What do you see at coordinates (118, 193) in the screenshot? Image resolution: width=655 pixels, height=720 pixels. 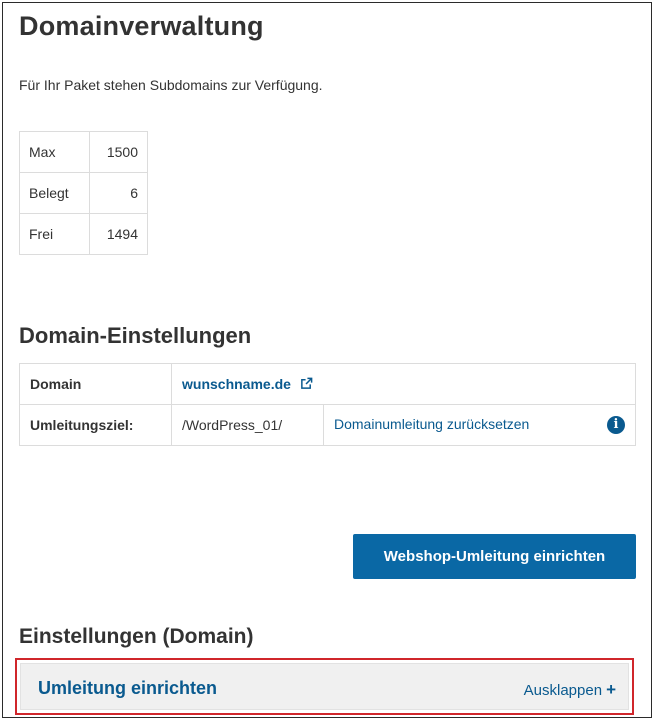 I see `quota-value: 6` at bounding box center [118, 193].